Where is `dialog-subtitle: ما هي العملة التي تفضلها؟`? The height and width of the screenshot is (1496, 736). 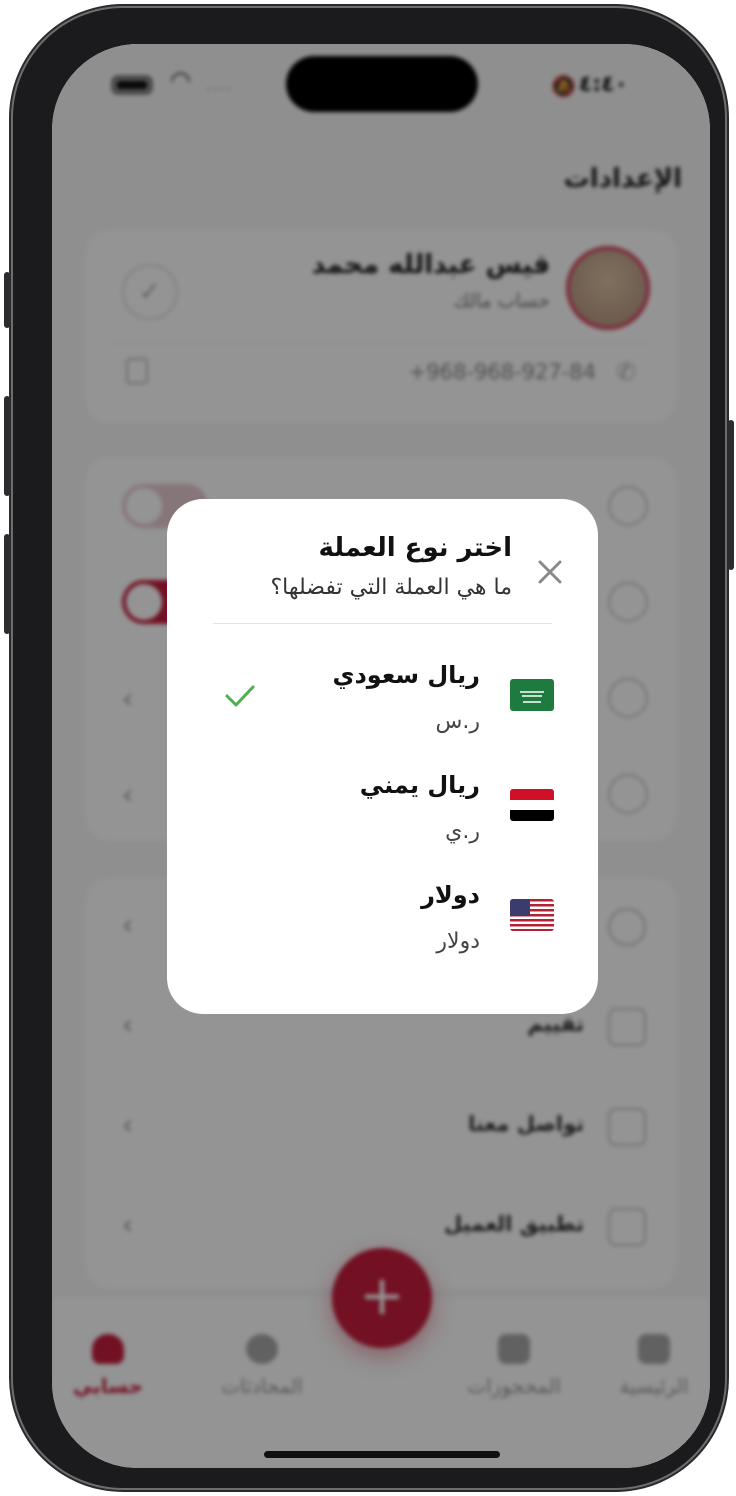 dialog-subtitle: ما هي العملة التي تفضلها؟ is located at coordinates (391, 587).